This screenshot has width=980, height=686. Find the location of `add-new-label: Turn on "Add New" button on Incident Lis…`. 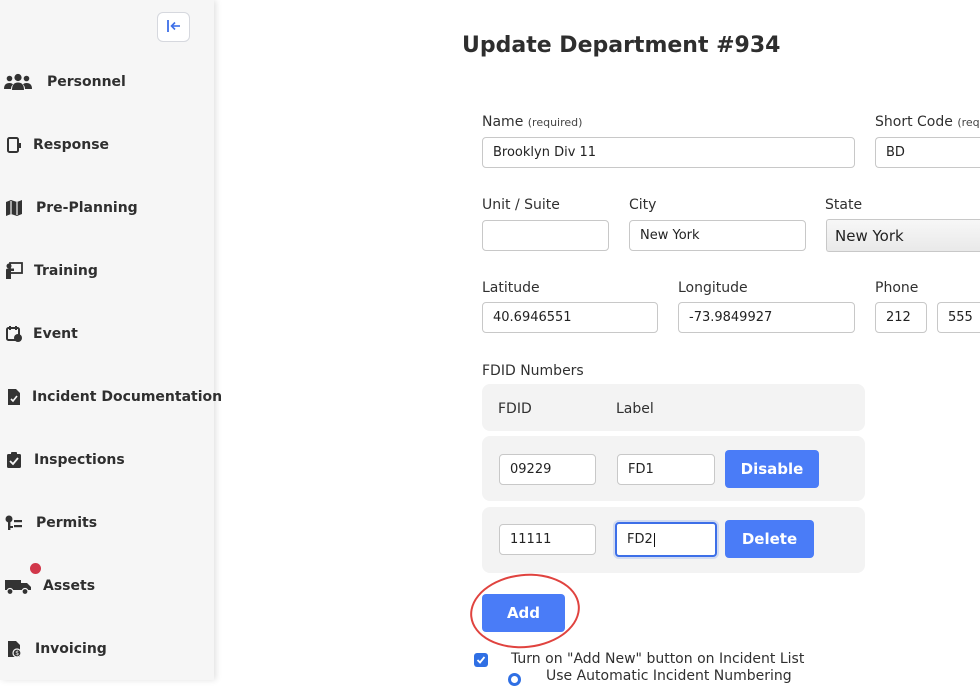

add-new-label: Turn on "Add New" button on Incident Lis… is located at coordinates (658, 659).